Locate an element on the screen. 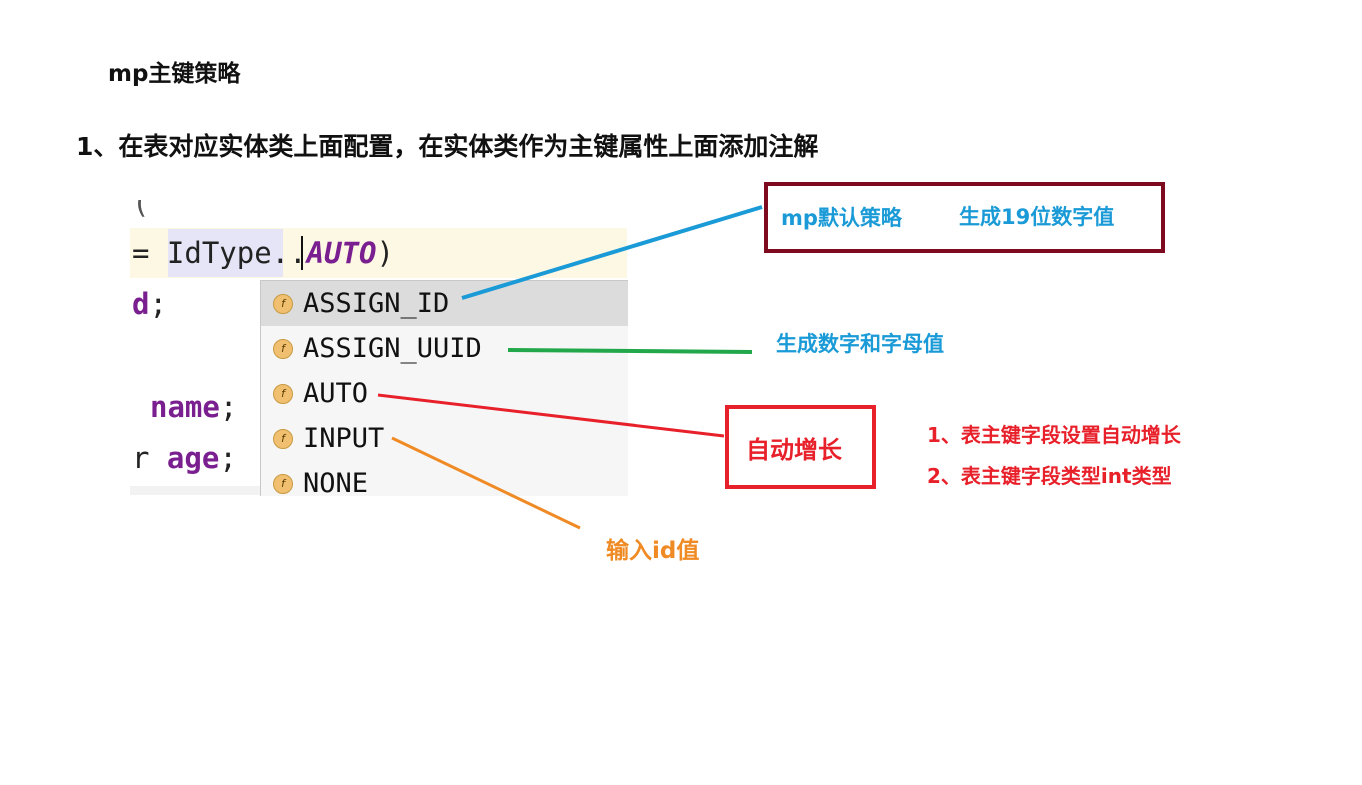 This screenshot has height=785, width=1362. auto-increment-label: 自动增长 is located at coordinates (794, 450).